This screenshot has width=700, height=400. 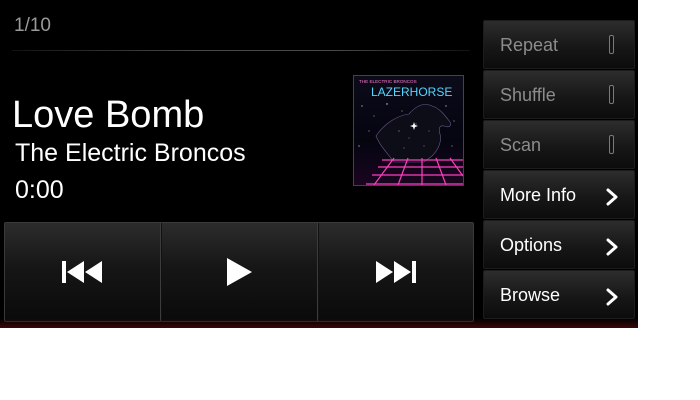 I want to click on options-button: Options, so click(x=559, y=244).